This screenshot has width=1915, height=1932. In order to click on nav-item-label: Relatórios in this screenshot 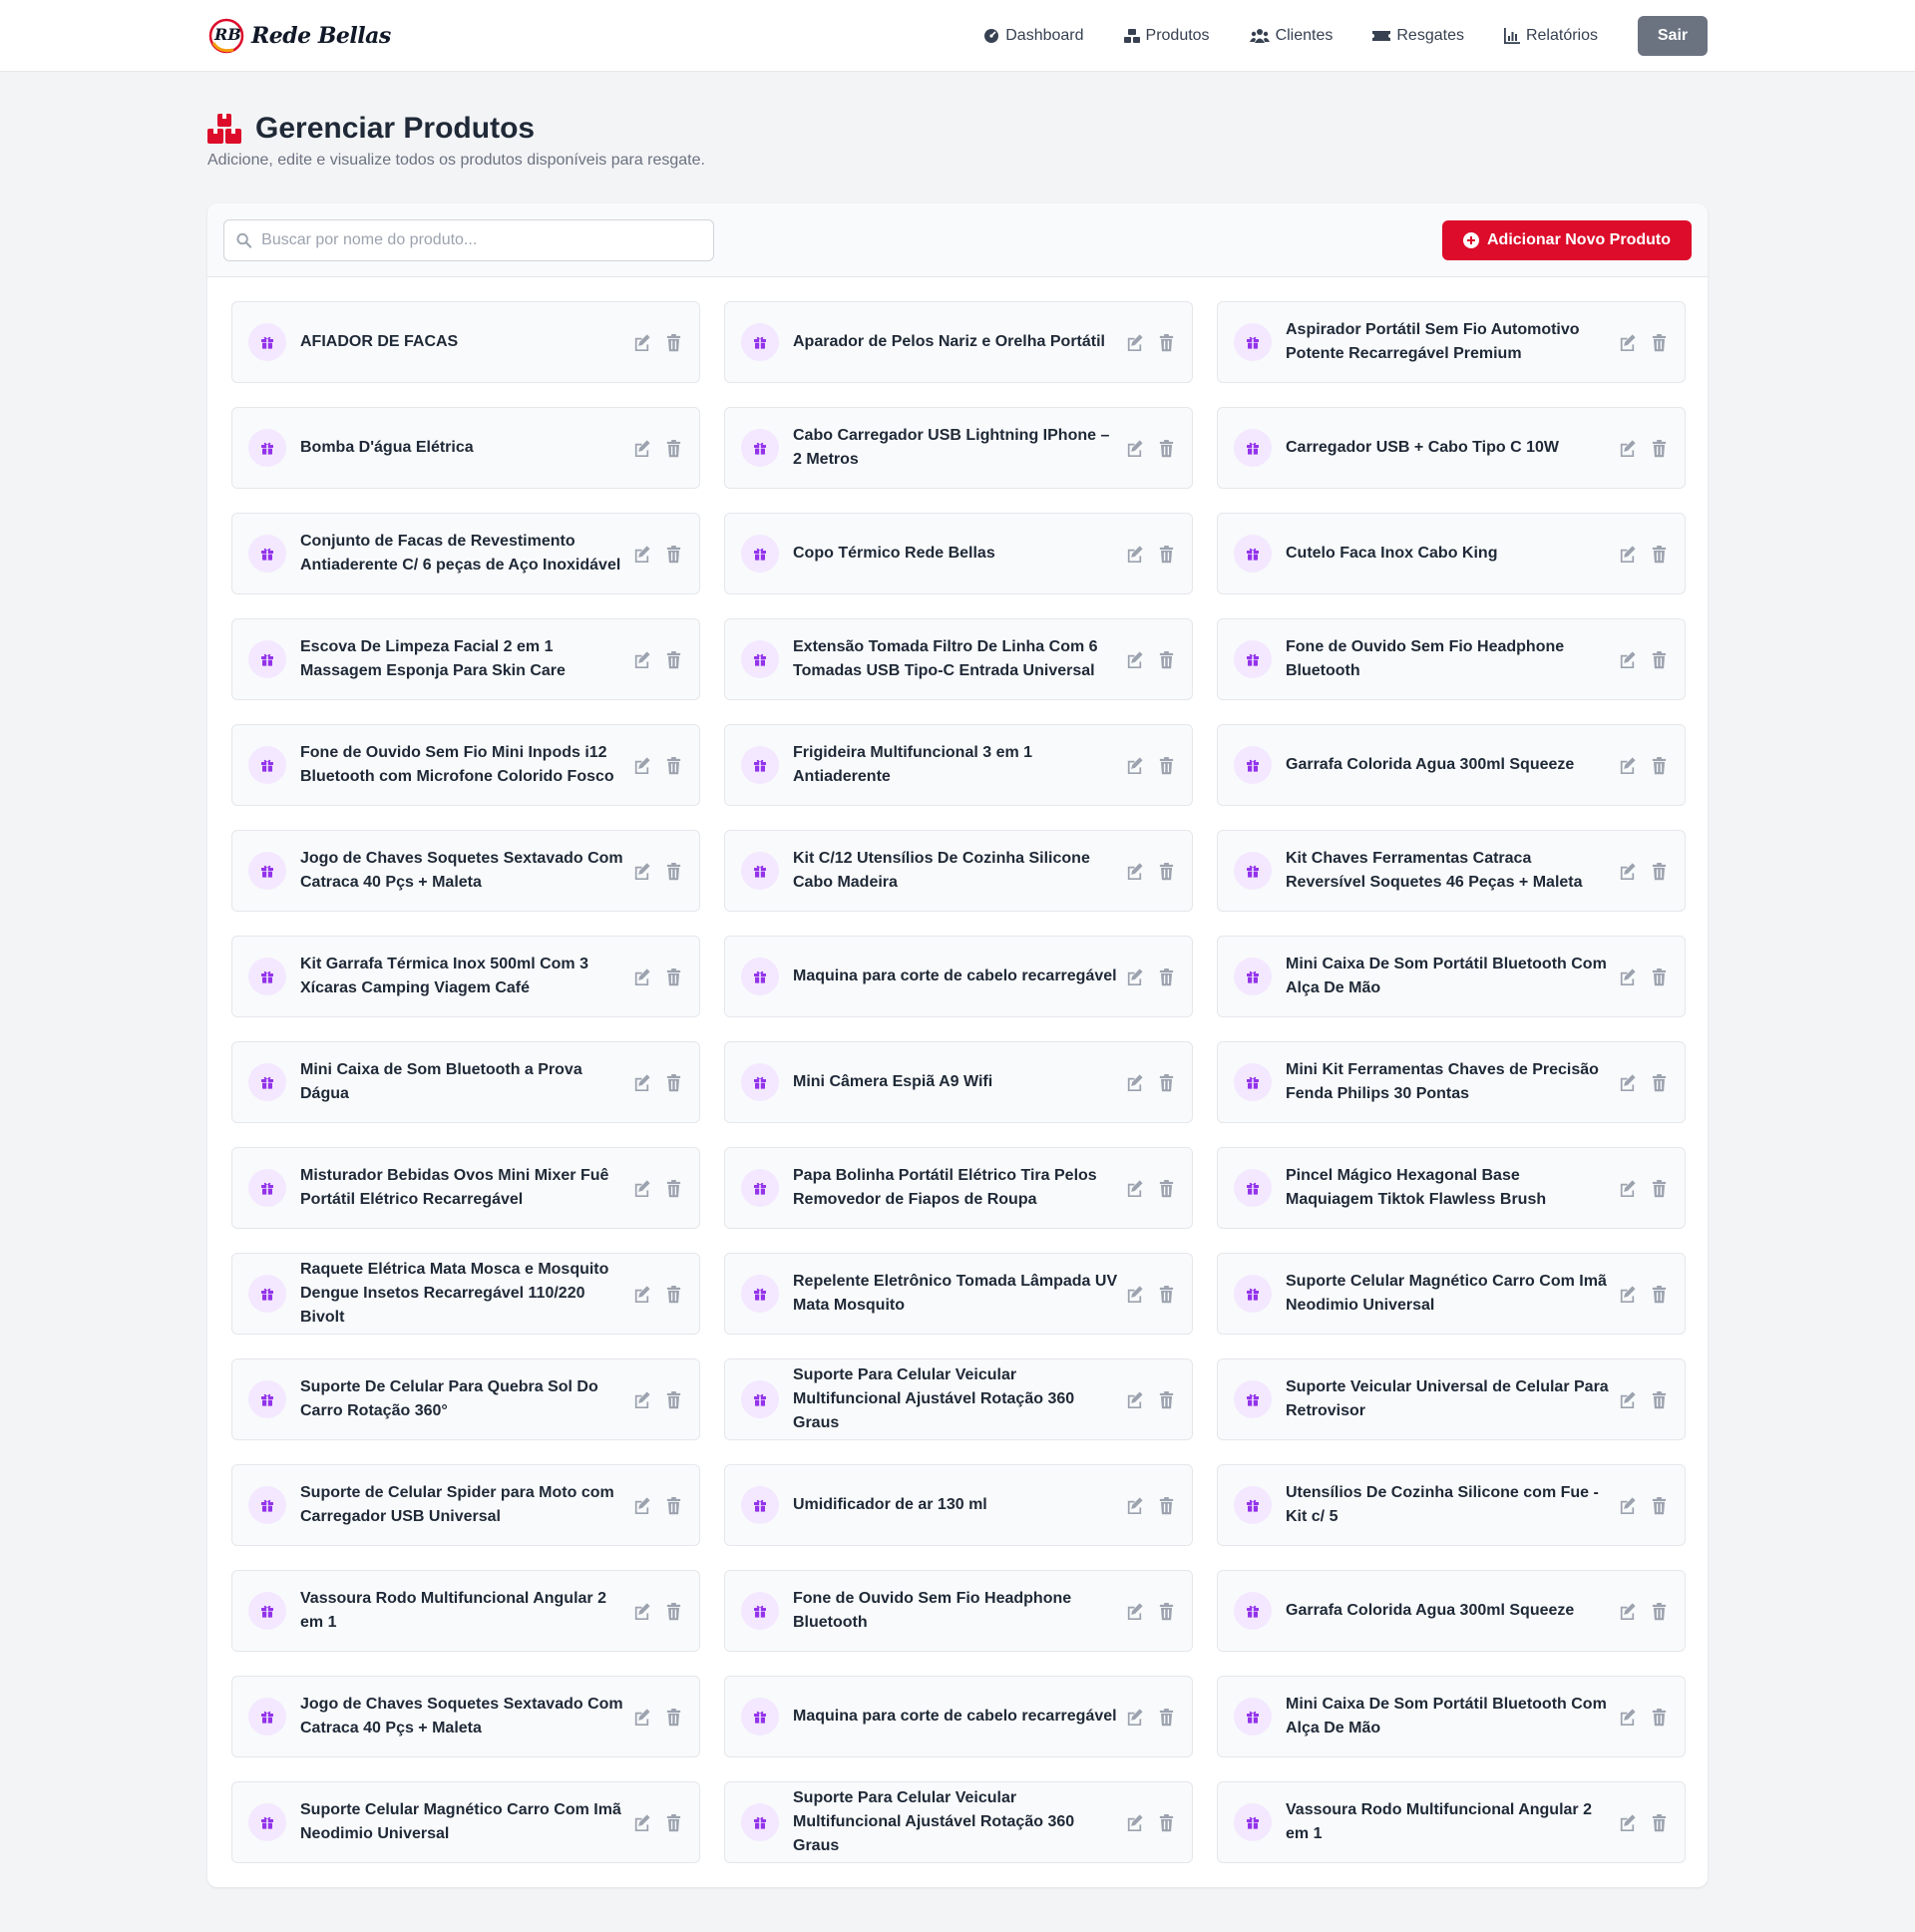, I will do `click(1561, 36)`.